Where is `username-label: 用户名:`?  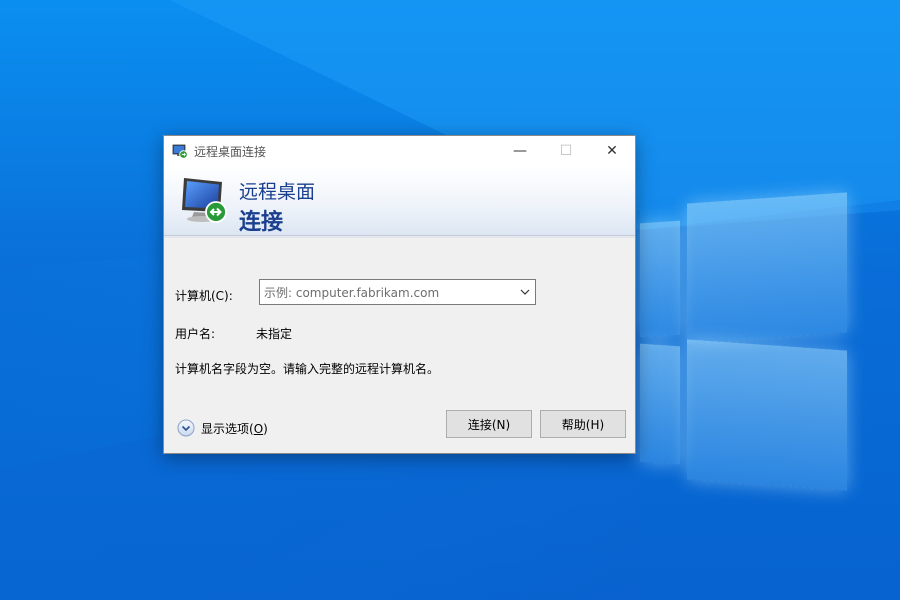
username-label: 用户名: is located at coordinates (195, 334).